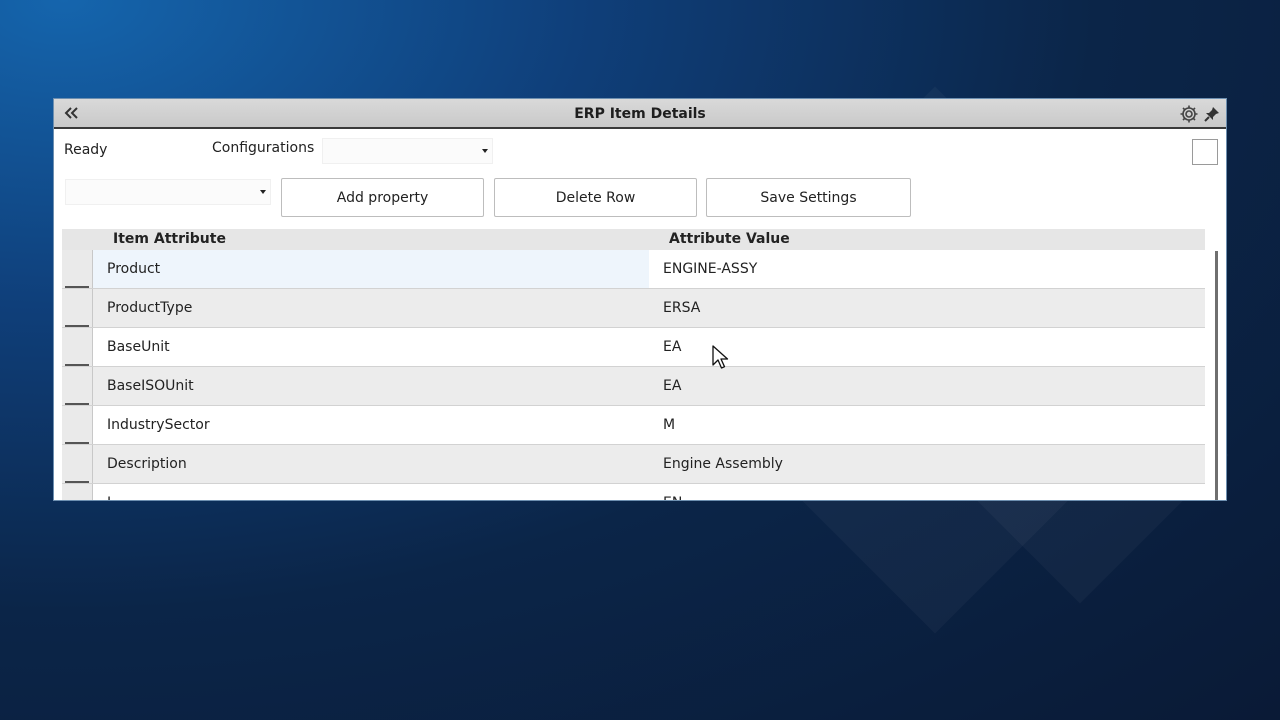  I want to click on column-header-attribute-value: Attribute Value, so click(729, 239).